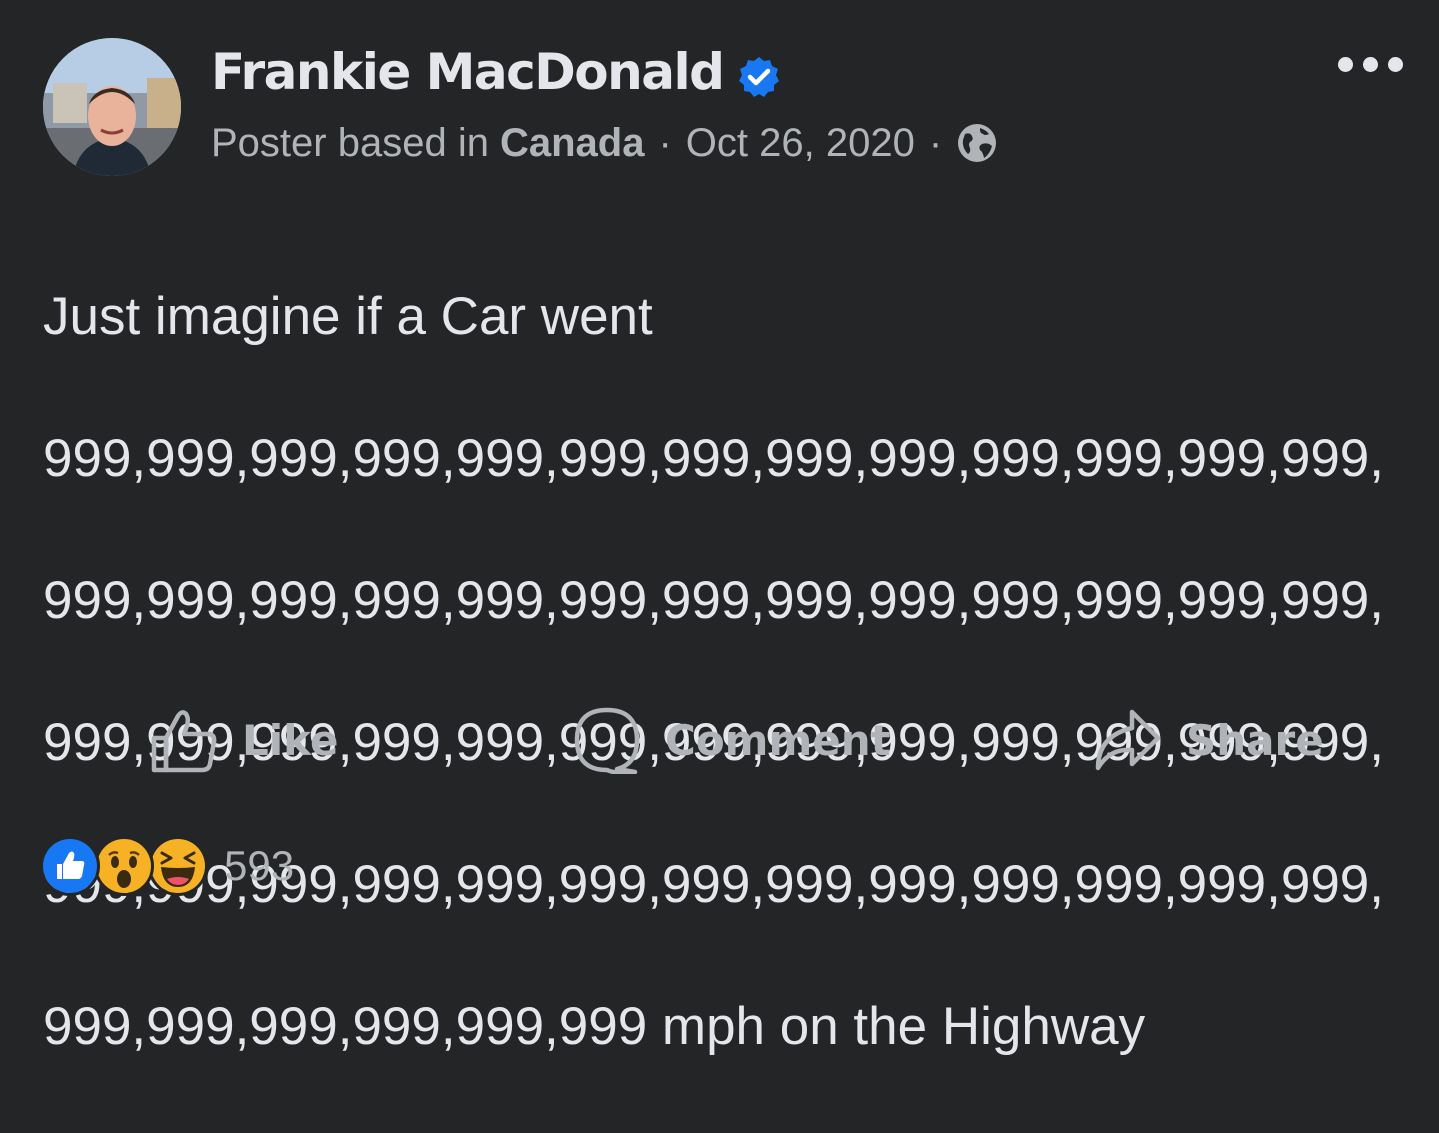 This screenshot has height=1133, width=1439. I want to click on verified-badge-icon, so click(759, 73).